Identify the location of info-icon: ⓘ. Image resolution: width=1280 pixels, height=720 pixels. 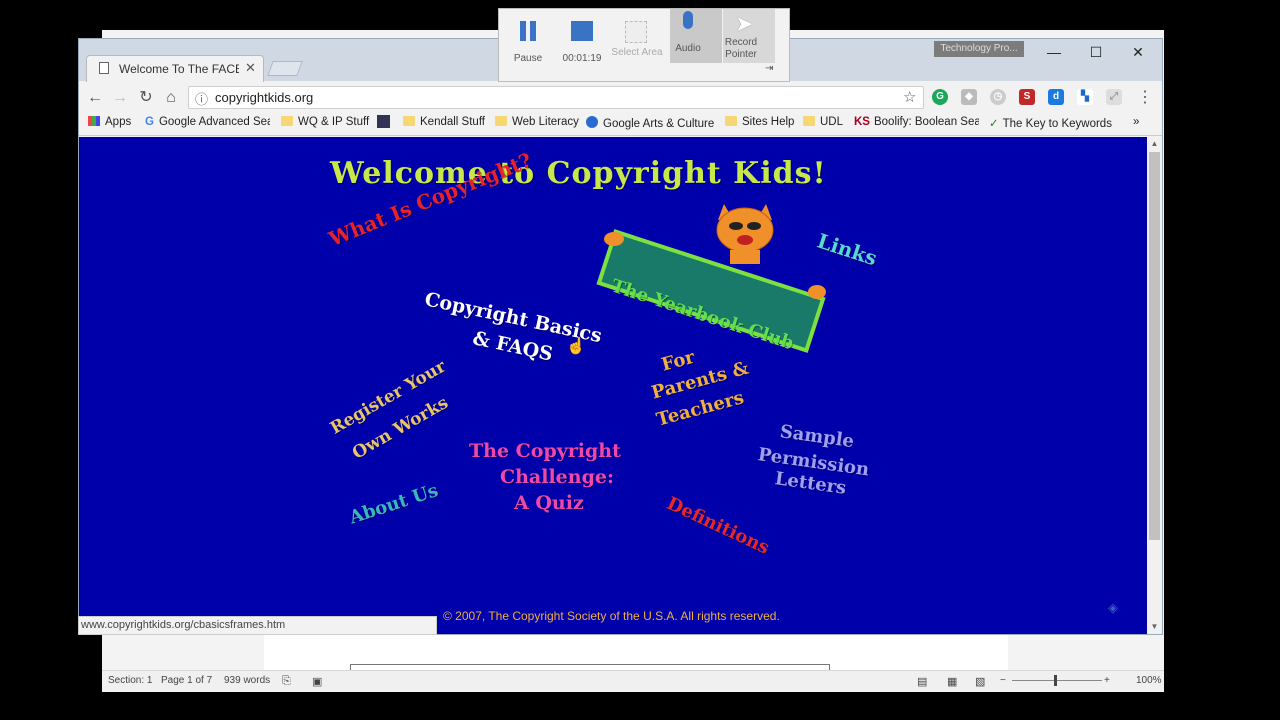
(201, 98).